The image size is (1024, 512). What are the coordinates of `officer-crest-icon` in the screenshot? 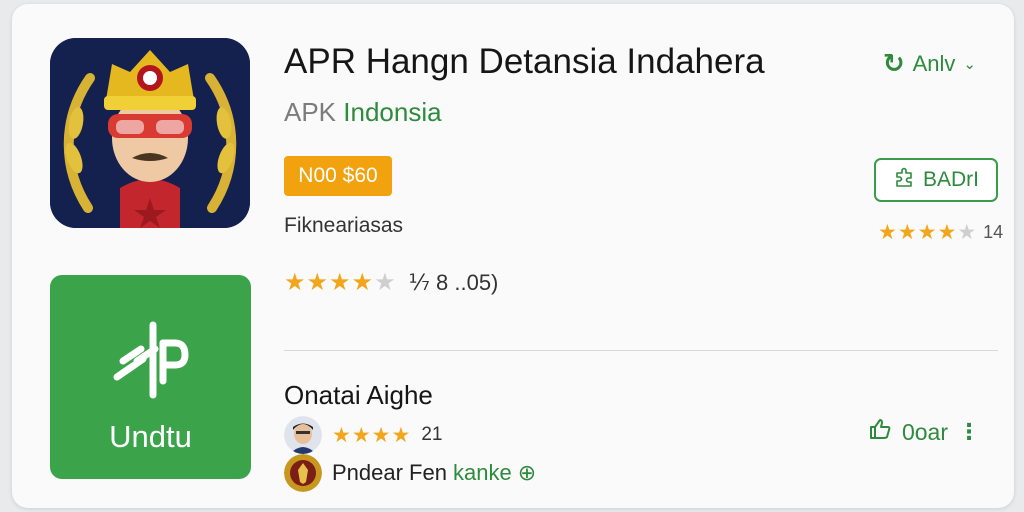 It's located at (150, 133).